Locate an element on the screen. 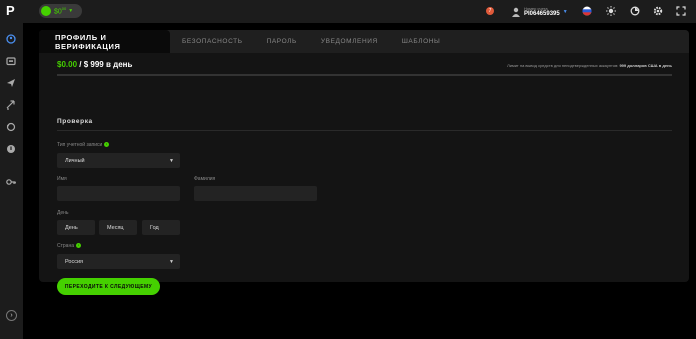 The height and width of the screenshot is (339, 696). top-bar: P $000 ▼ 7 Номер счета PI064659395 ▼ is located at coordinates (348, 11).